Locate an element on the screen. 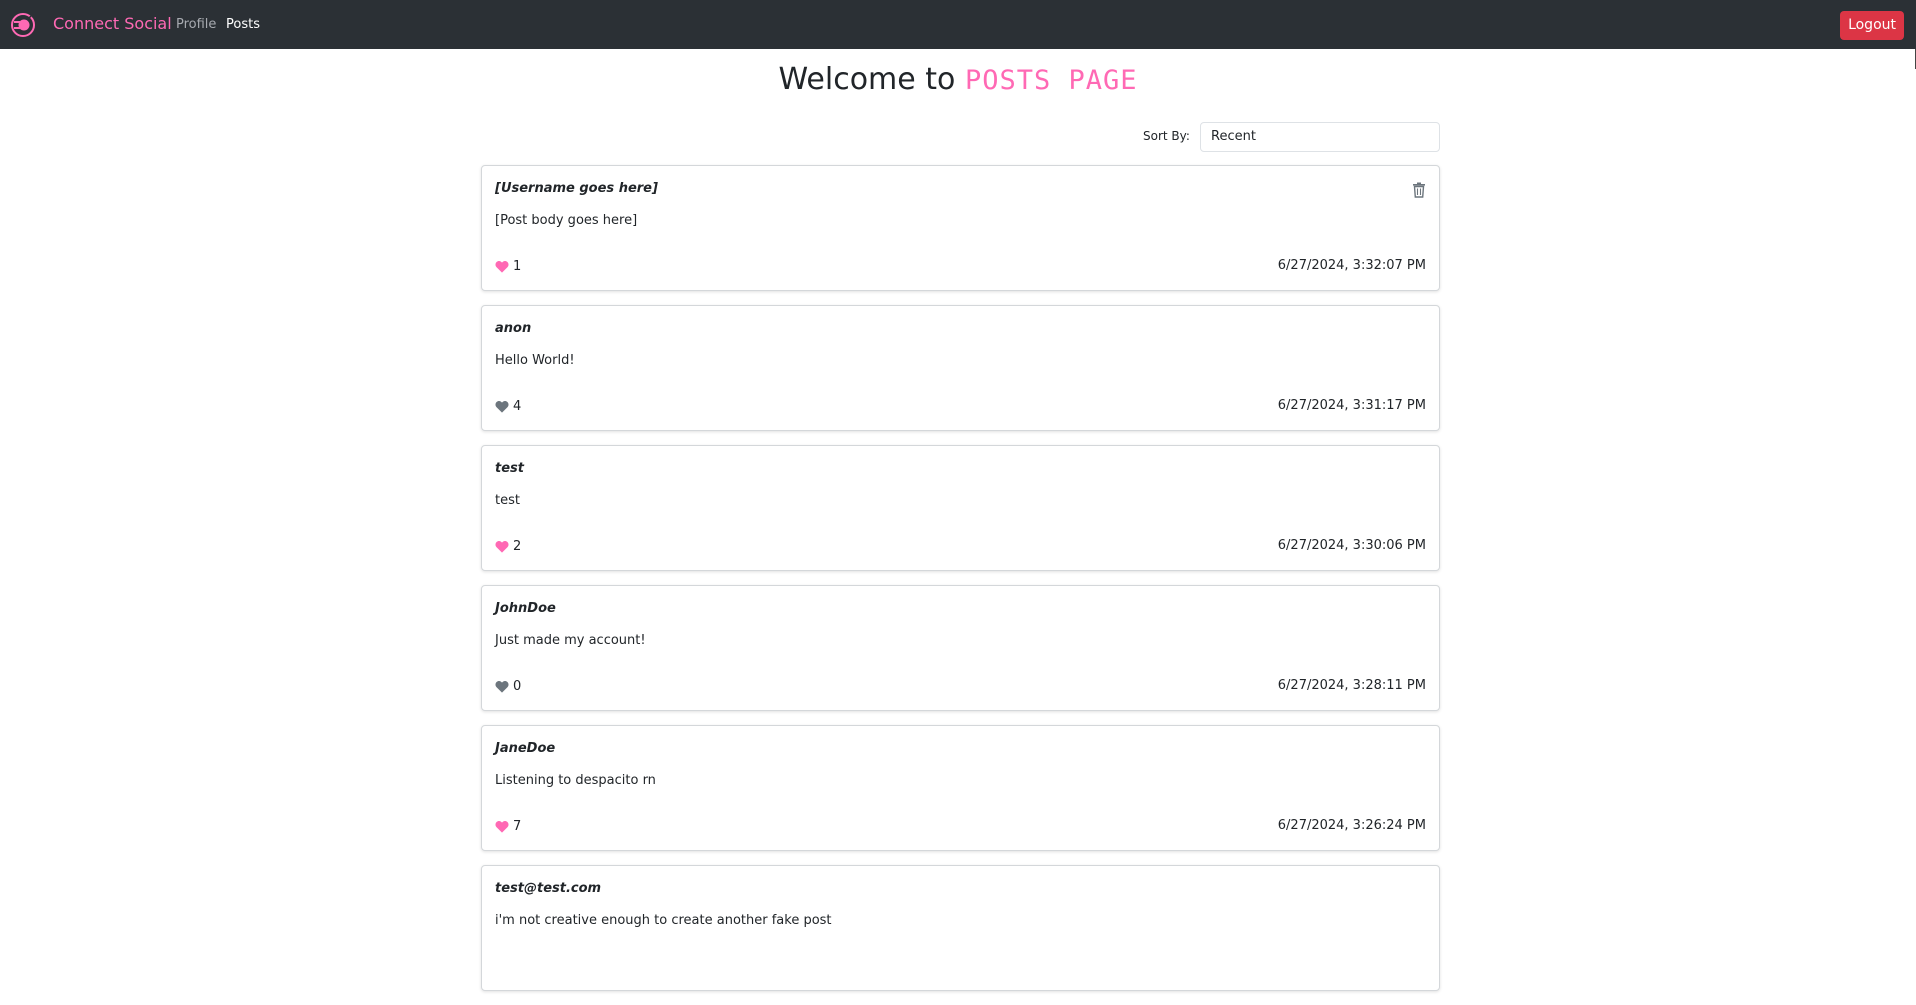 This screenshot has width=1916, height=1005. like-button: 1 is located at coordinates (508, 266).